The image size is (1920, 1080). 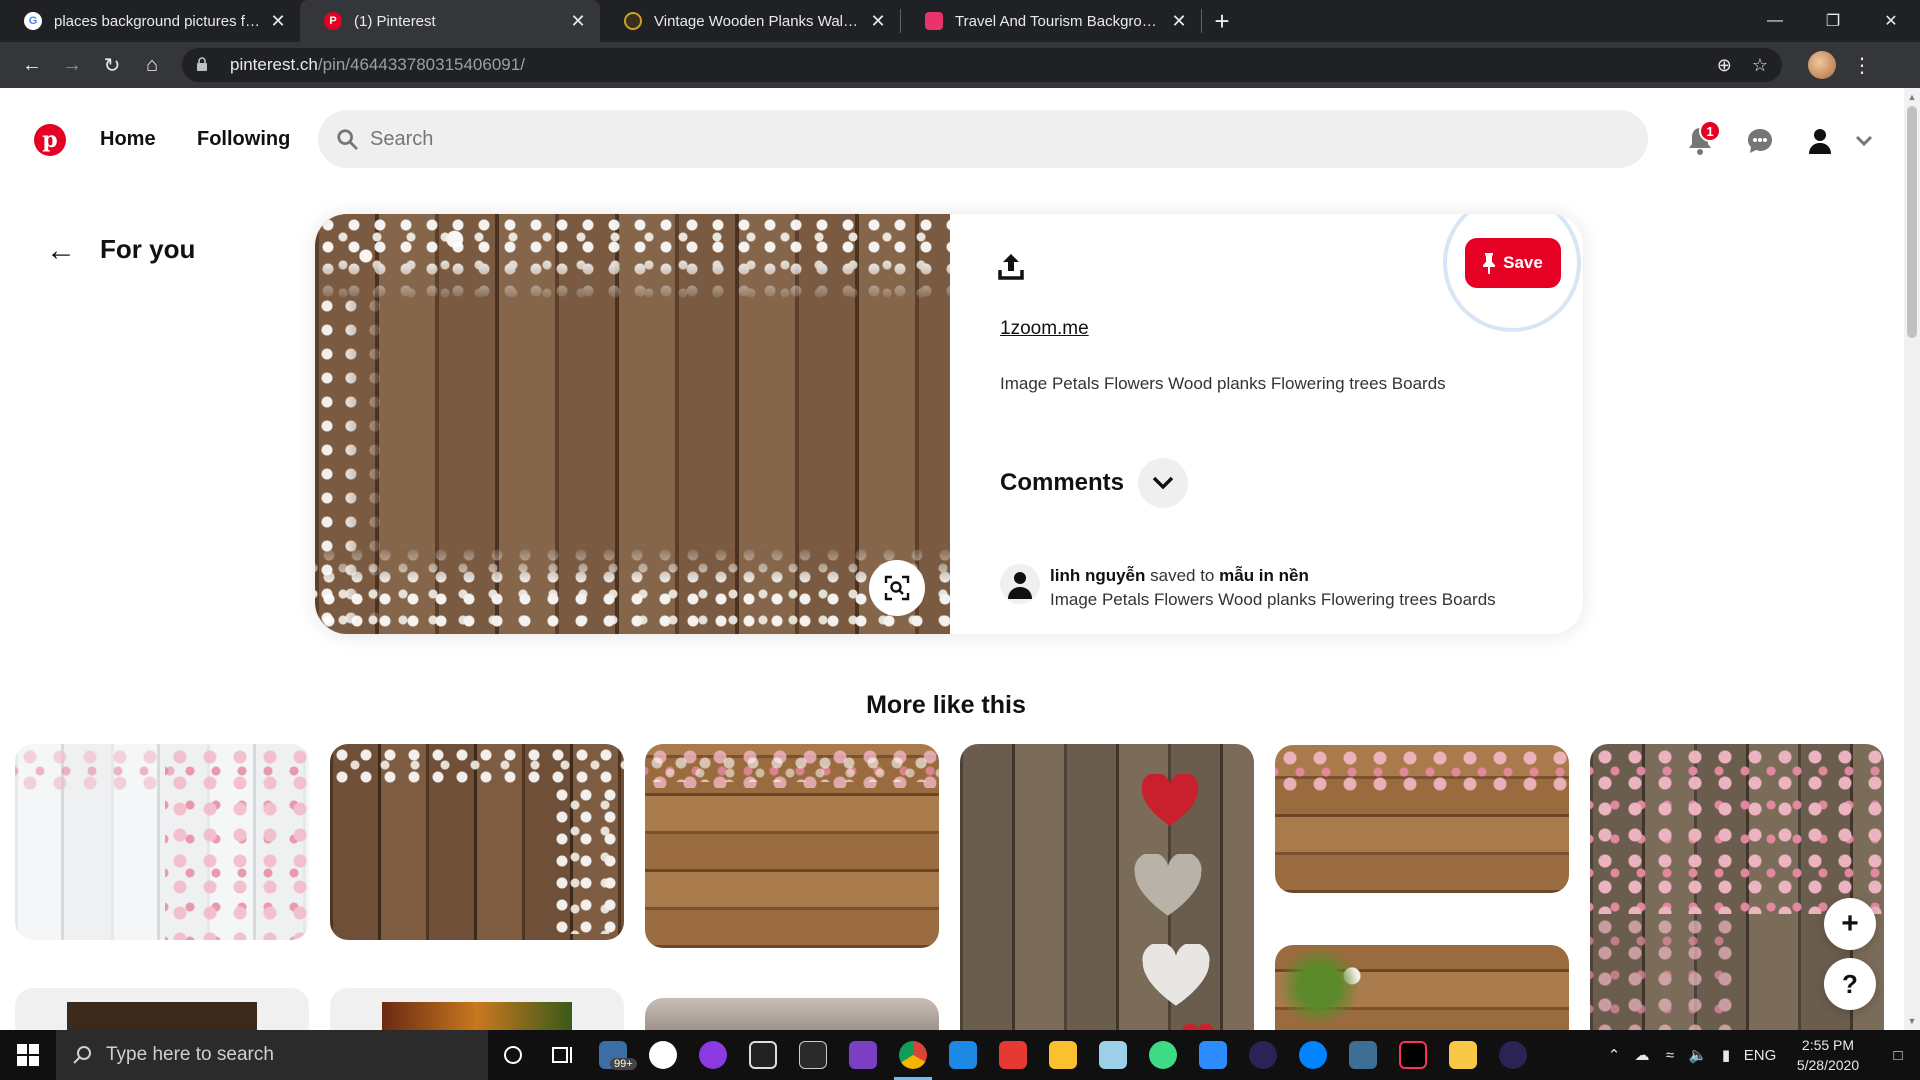 I want to click on bookmark-star-icon: ☆, so click(x=1760, y=65).